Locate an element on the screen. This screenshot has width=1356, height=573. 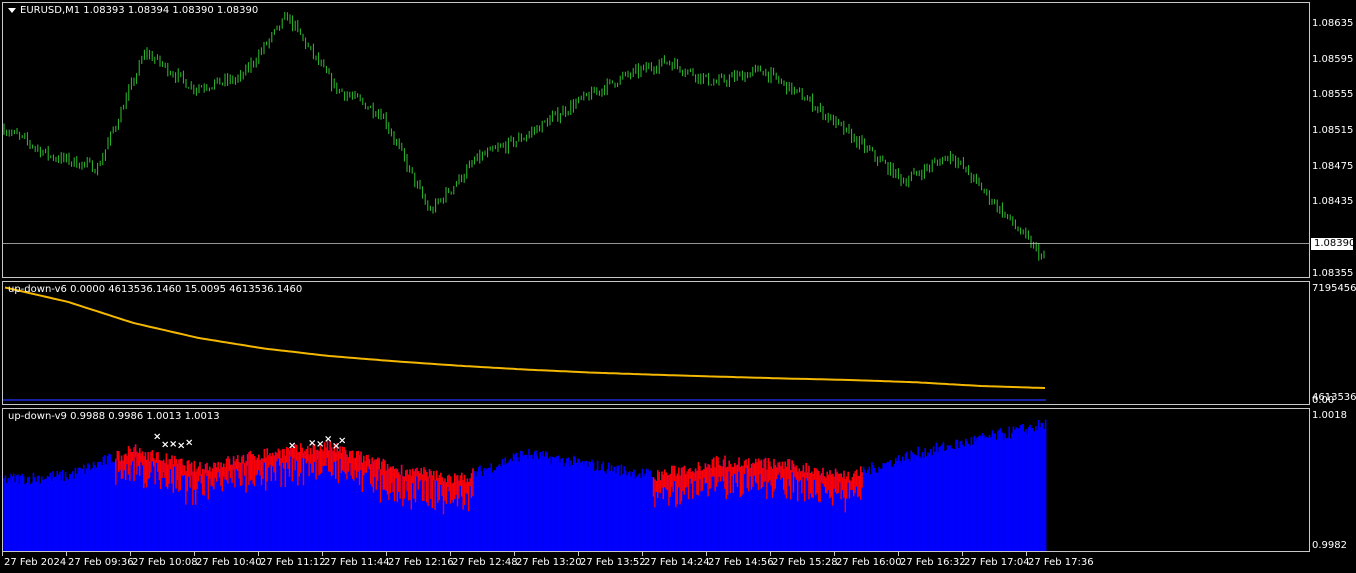
x-tick-label: 27 Feb 16:32 is located at coordinates (933, 562).